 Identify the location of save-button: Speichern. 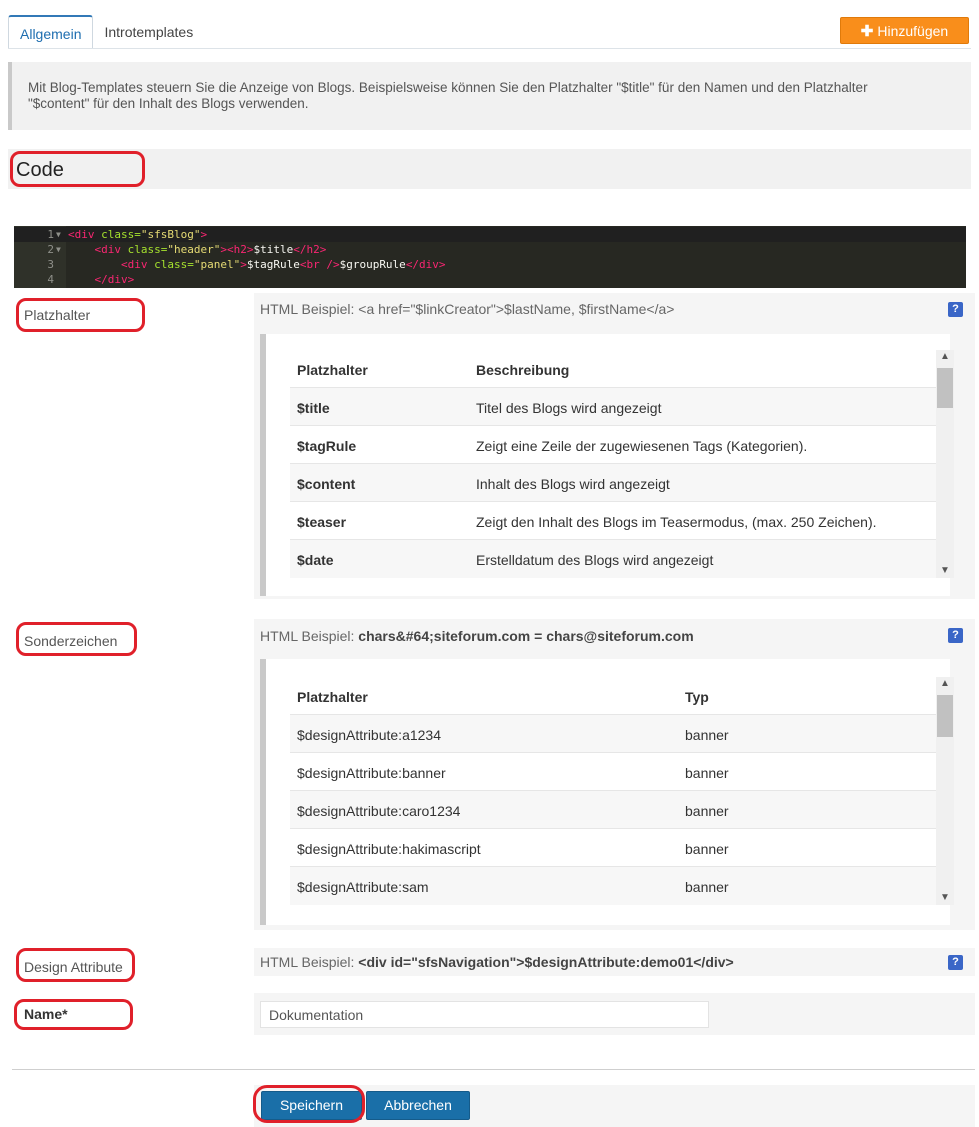
(311, 1105).